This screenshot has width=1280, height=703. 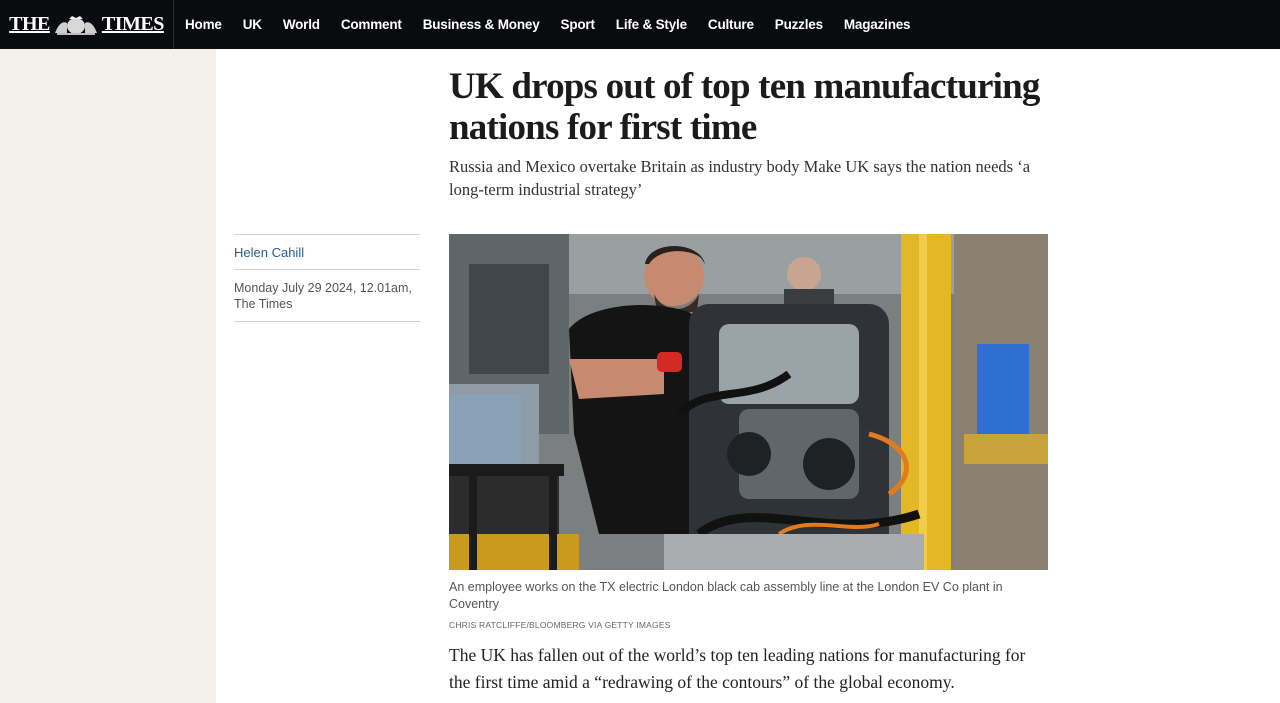 I want to click on logo-text-the: THE, so click(x=29, y=24).